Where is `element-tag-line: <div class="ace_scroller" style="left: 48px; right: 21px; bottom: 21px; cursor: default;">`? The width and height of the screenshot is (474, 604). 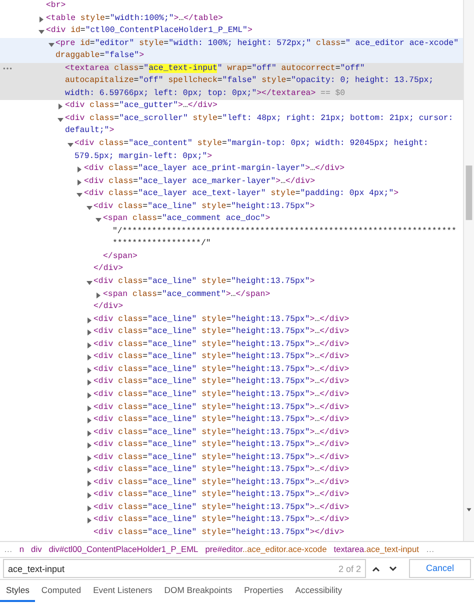 element-tag-line: <div class="ace_scroller" style="left: 48px; right: 21px; bottom: 21px; cursor: default;"> is located at coordinates (262, 125).